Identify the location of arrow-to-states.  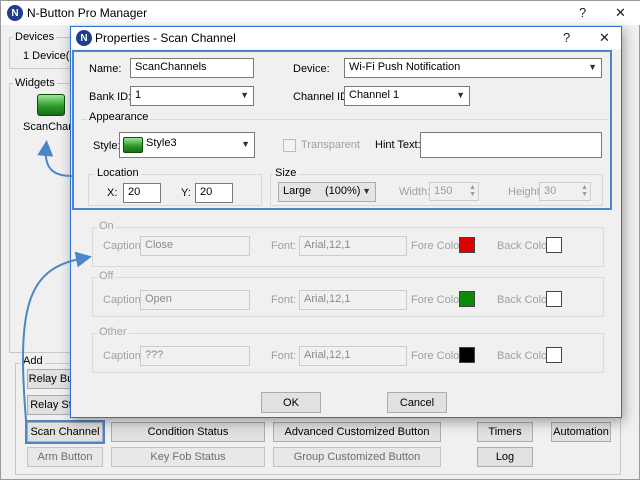
(57, 336).